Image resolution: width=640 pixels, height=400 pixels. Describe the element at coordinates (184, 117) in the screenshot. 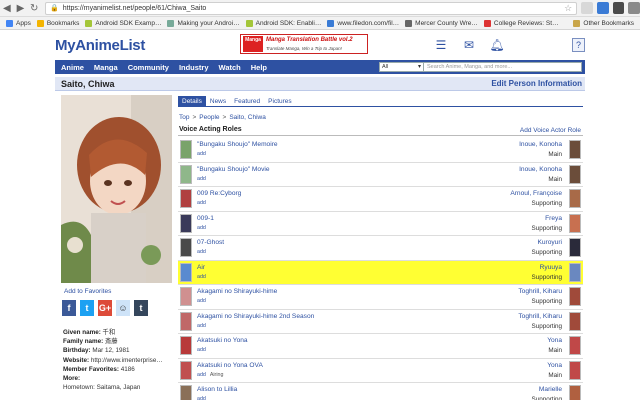

I see `breadcrumb-item: Top` at that location.